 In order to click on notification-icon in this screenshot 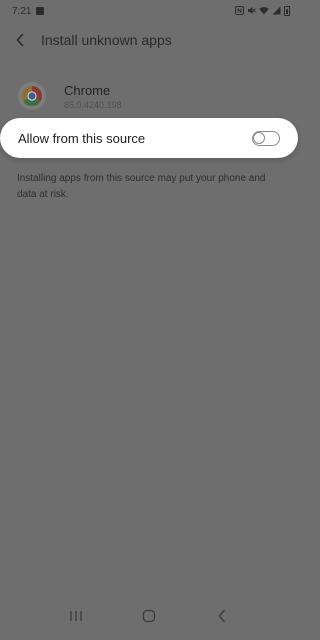, I will do `click(40, 11)`.